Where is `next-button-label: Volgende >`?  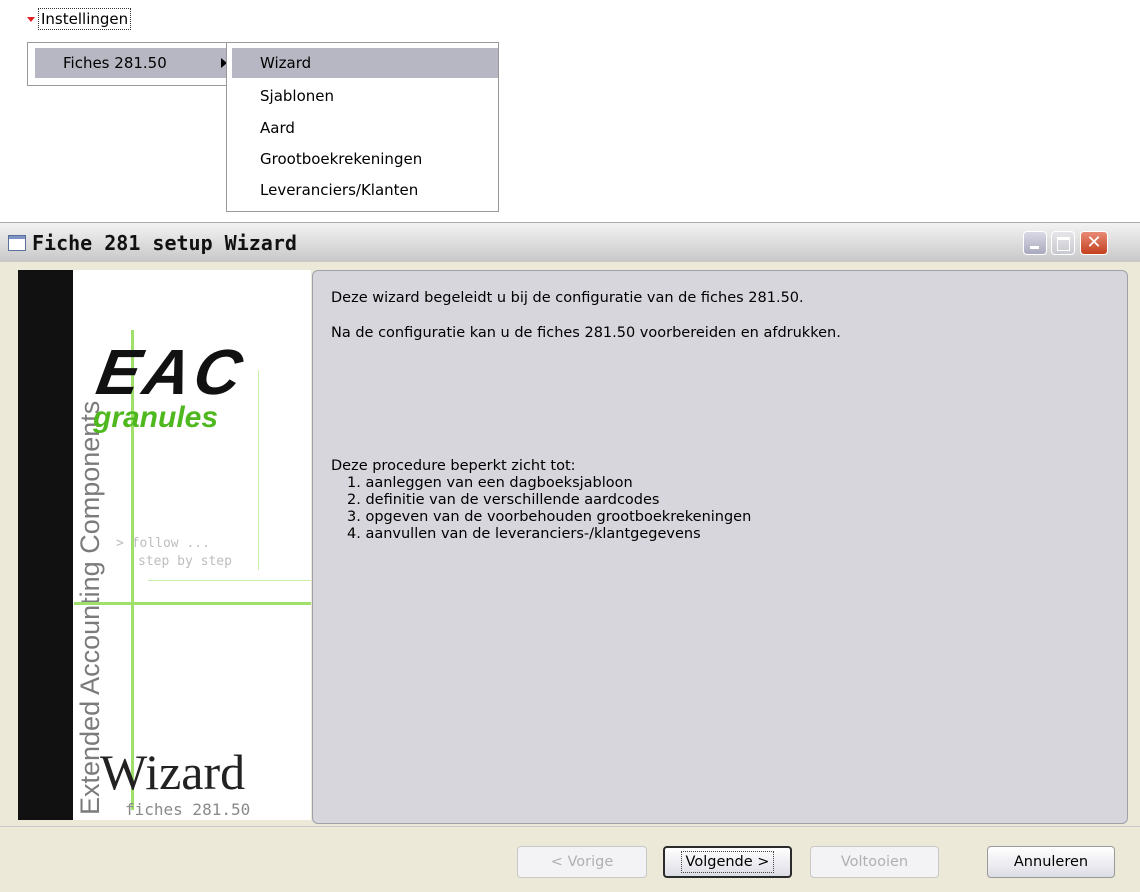
next-button-label: Volgende > is located at coordinates (727, 862).